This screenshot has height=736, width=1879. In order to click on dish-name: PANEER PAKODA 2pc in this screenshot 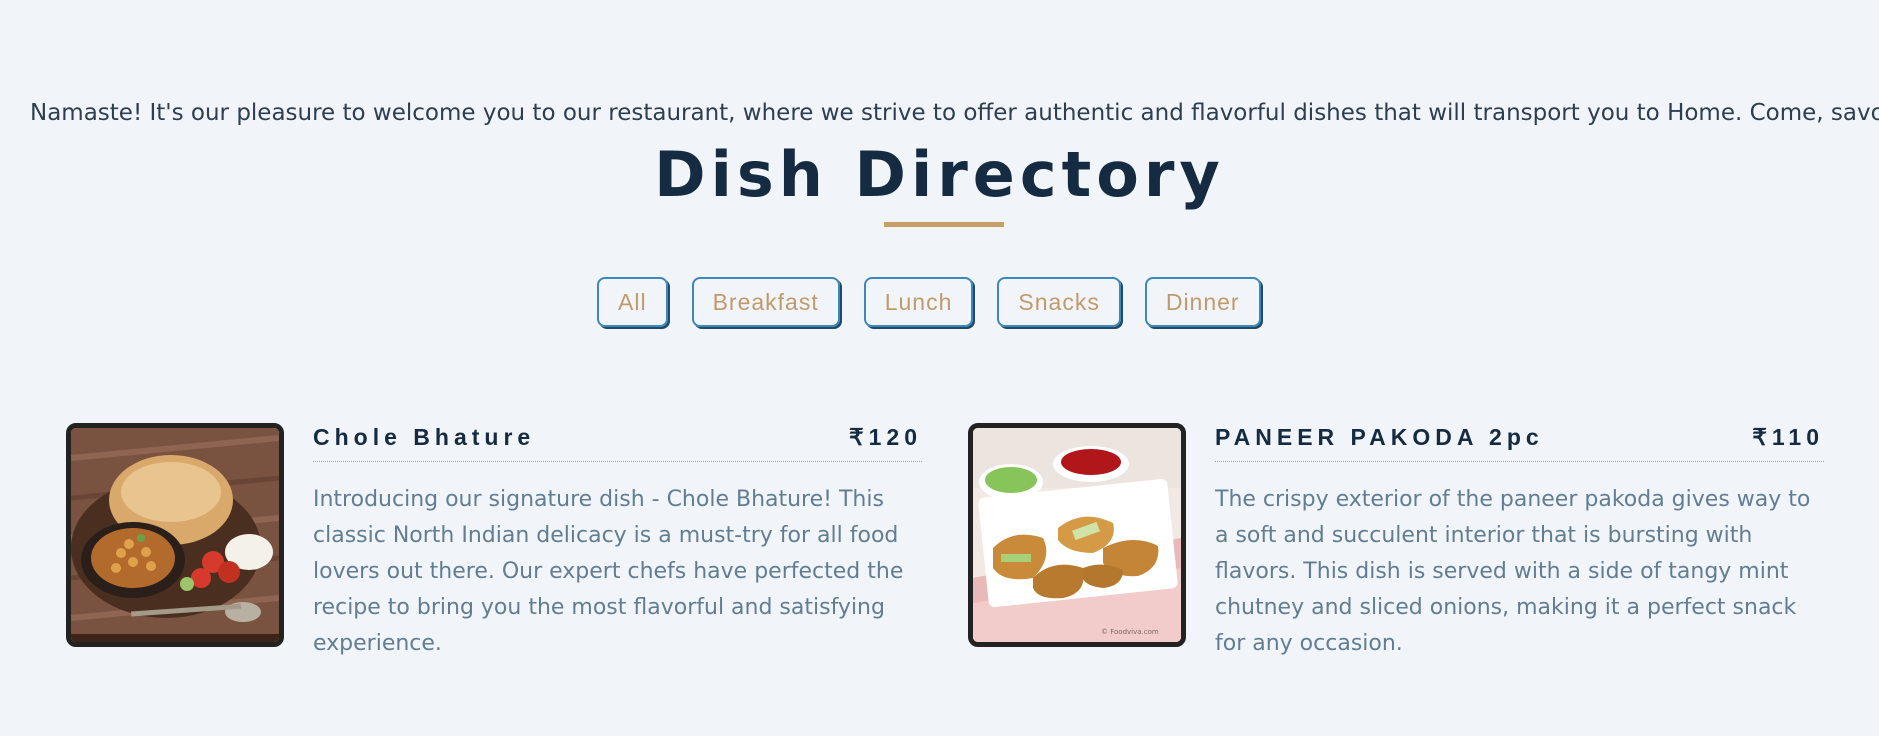, I will do `click(1379, 436)`.